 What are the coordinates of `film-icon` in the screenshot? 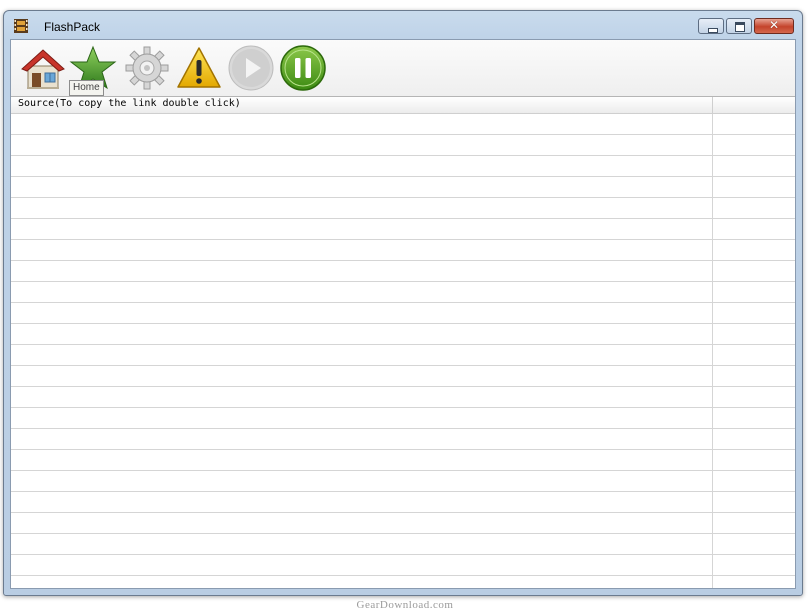 It's located at (21, 26).